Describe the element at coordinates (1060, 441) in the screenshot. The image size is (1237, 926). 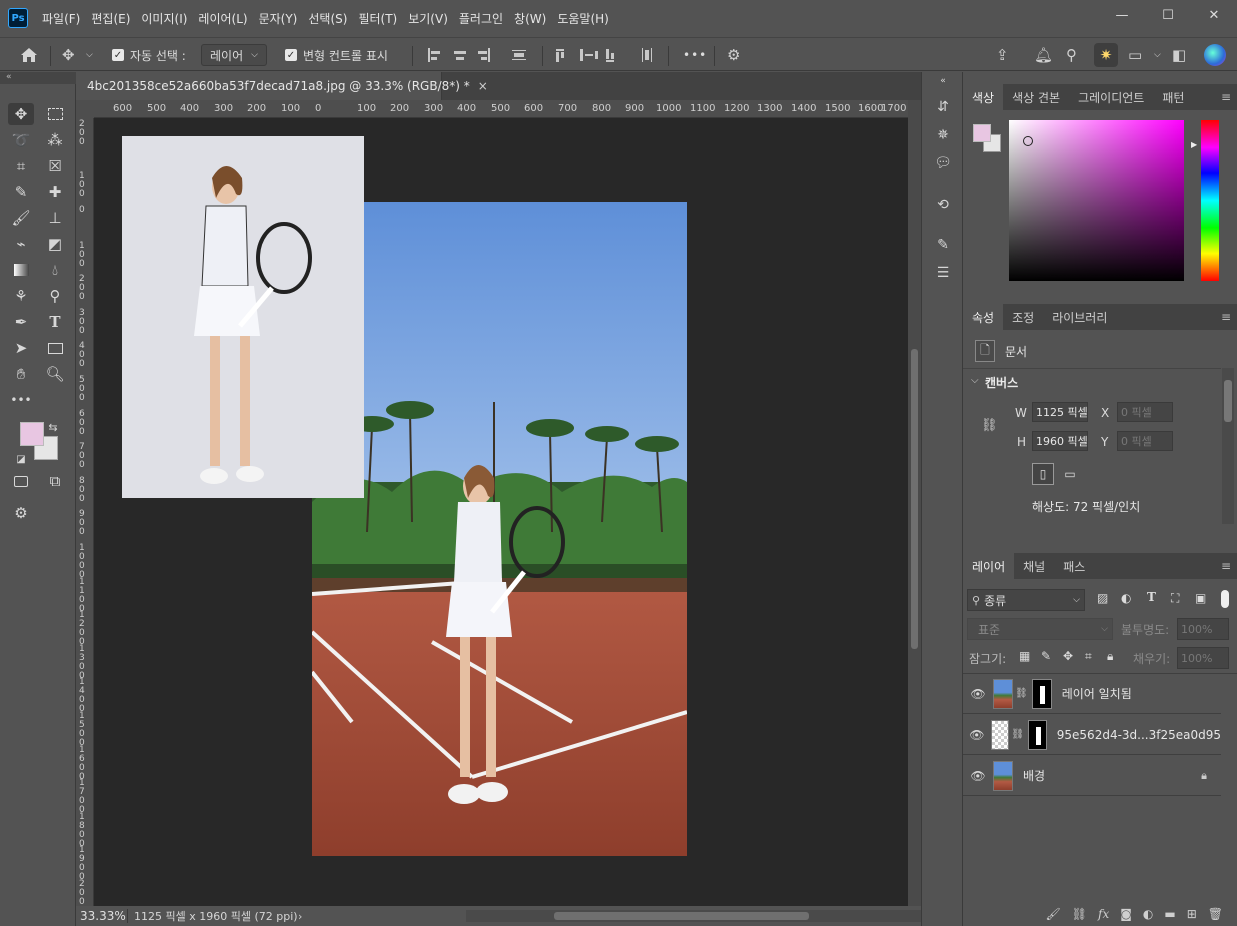
I see `height-field: 1960 픽셀` at that location.